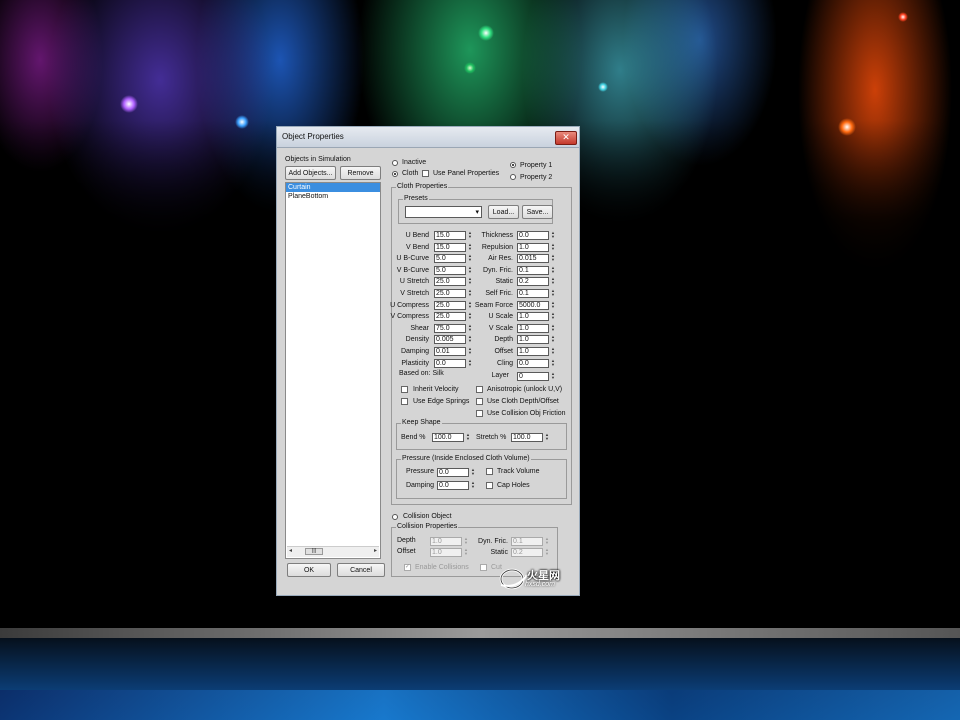  I want to click on seam-force-spinner: ▲ ▼, so click(553, 305).